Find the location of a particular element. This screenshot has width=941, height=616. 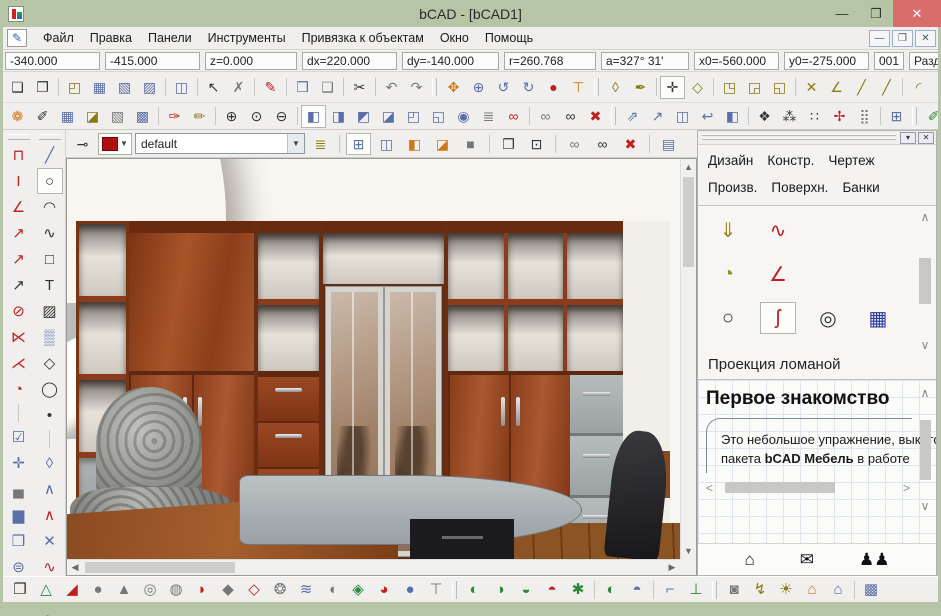

new-window-button: ❐ is located at coordinates (42, 87).